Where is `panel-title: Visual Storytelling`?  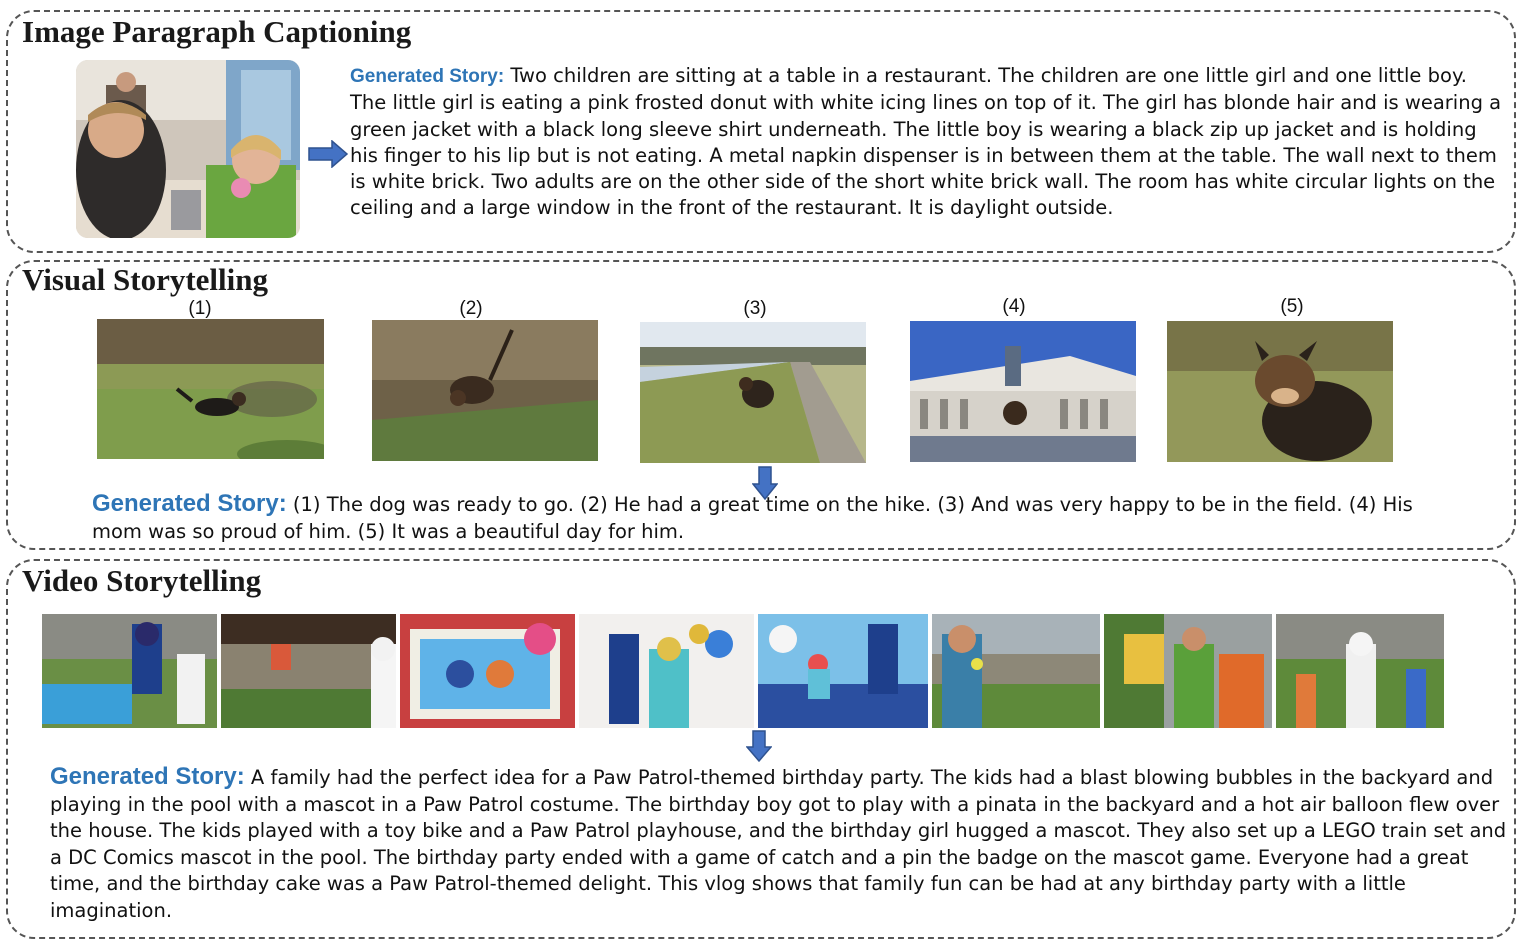
panel-title: Visual Storytelling is located at coordinates (145, 279).